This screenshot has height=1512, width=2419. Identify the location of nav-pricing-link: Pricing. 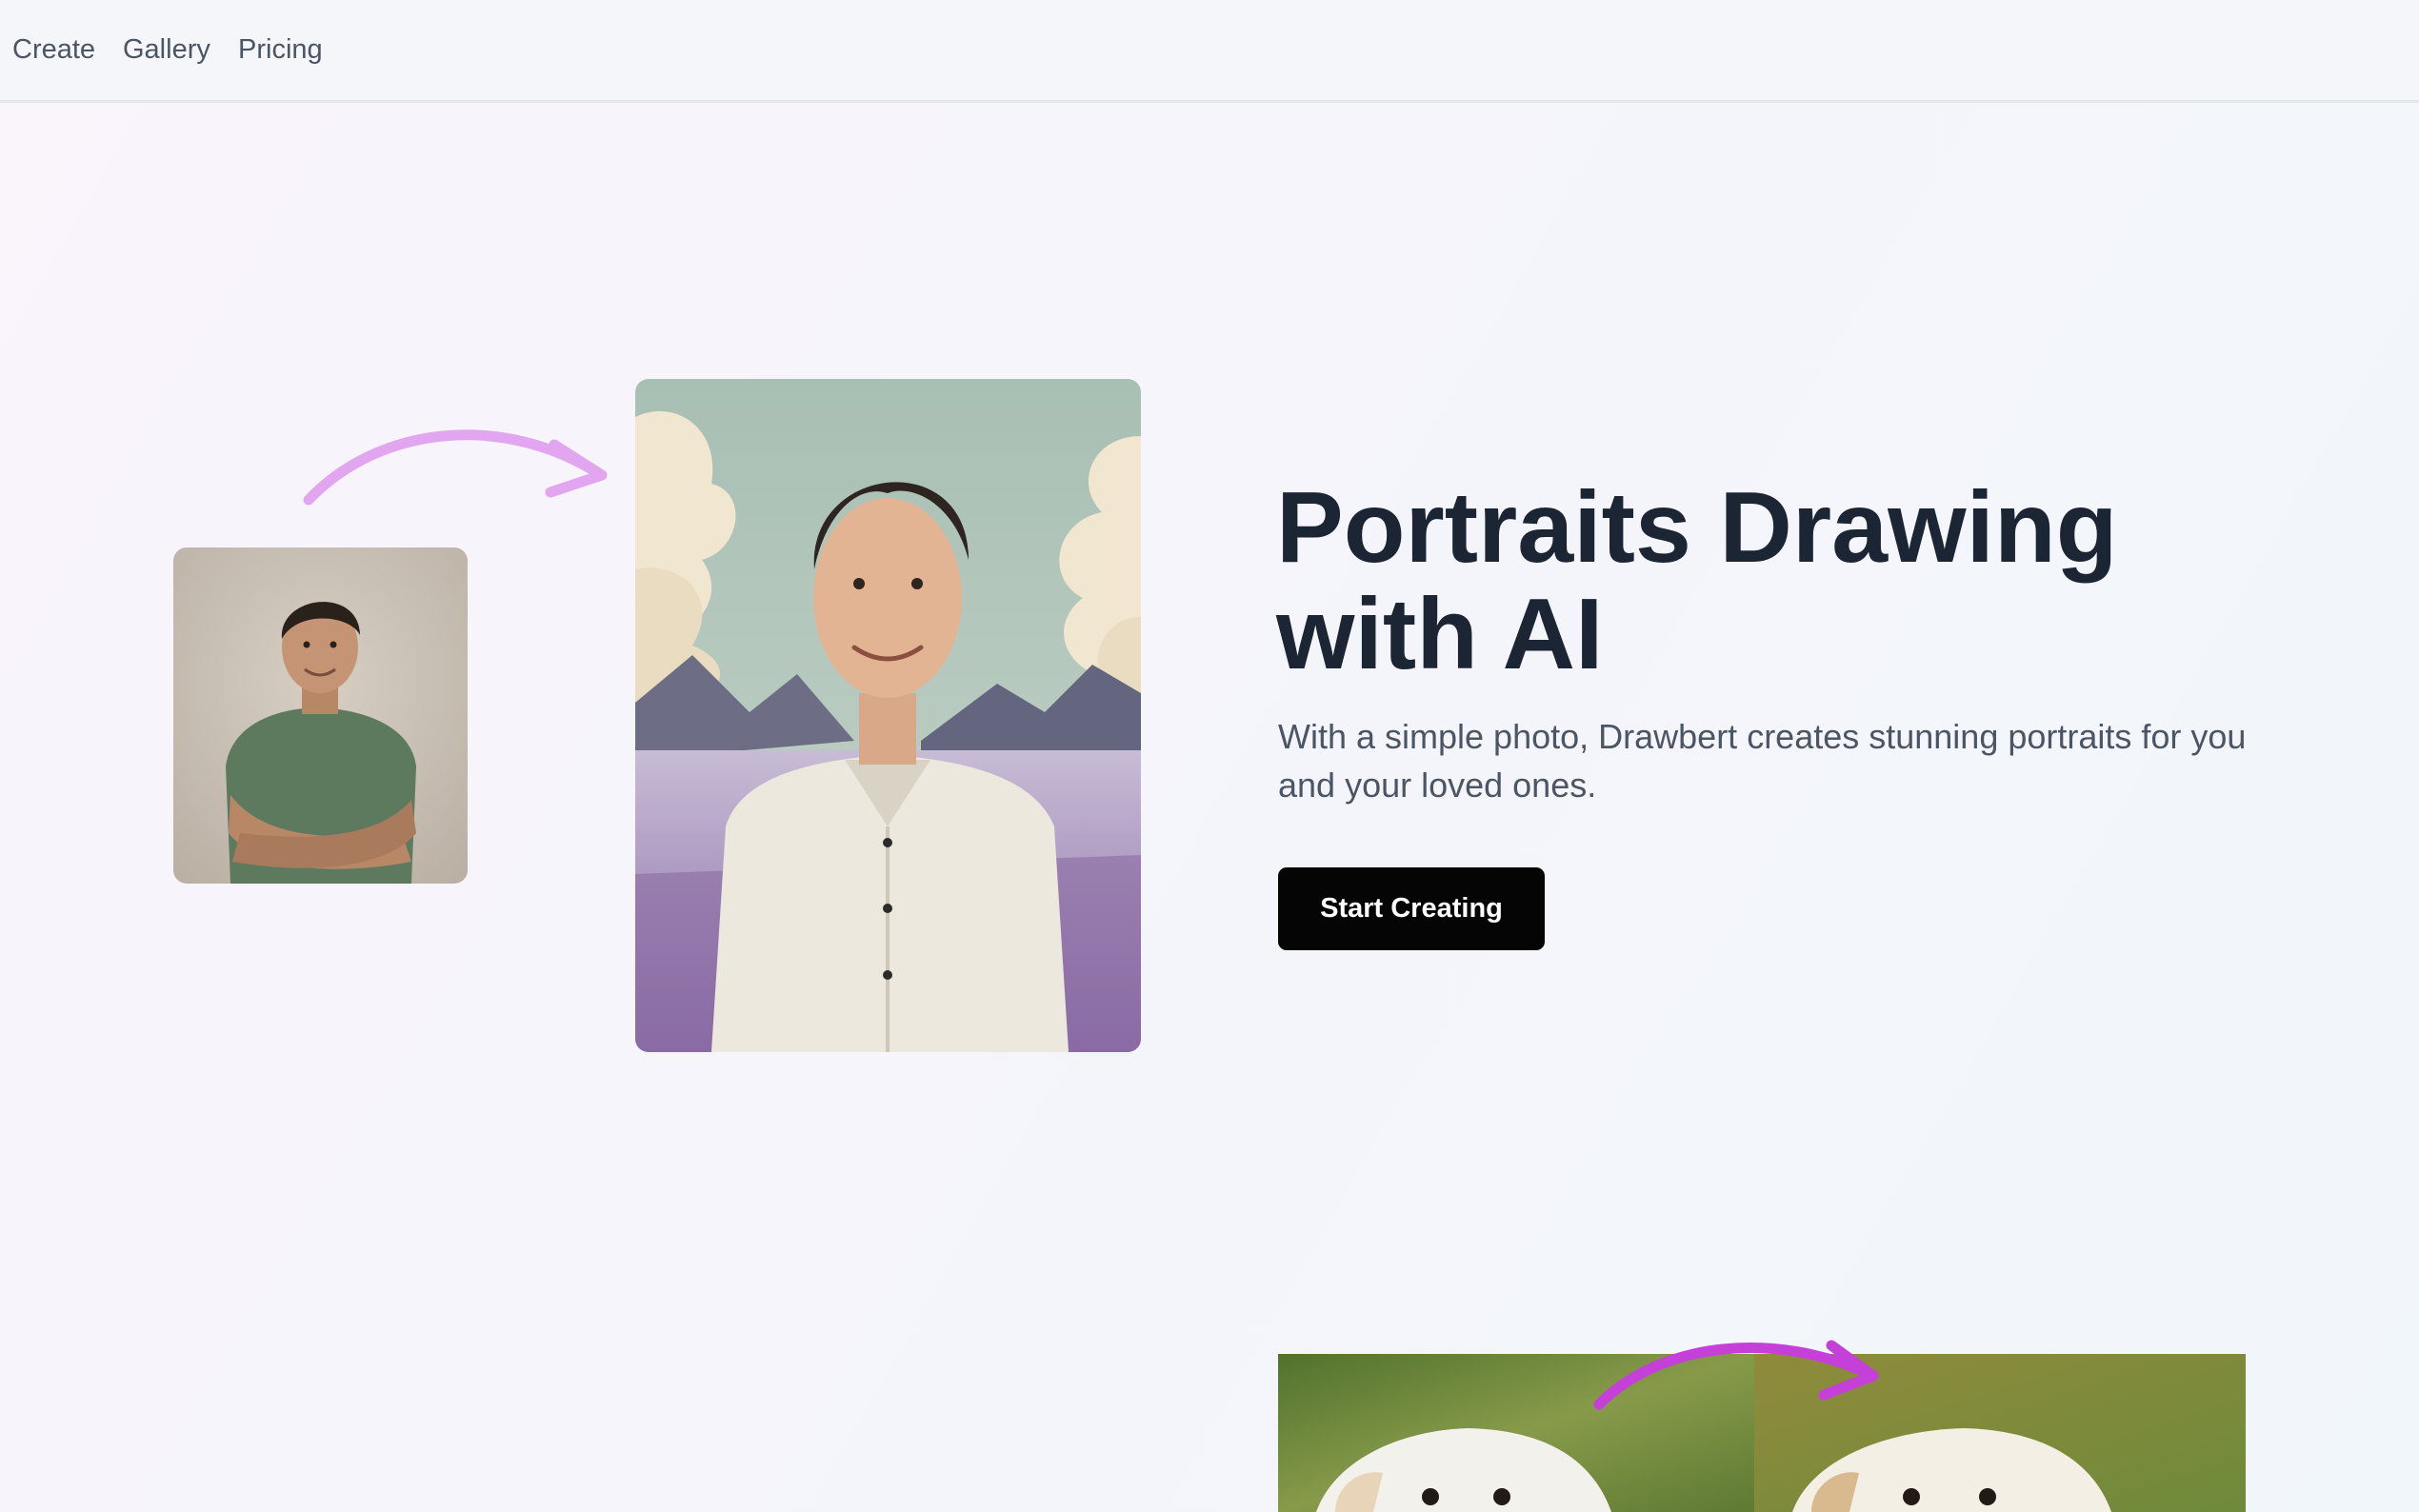
(280, 49).